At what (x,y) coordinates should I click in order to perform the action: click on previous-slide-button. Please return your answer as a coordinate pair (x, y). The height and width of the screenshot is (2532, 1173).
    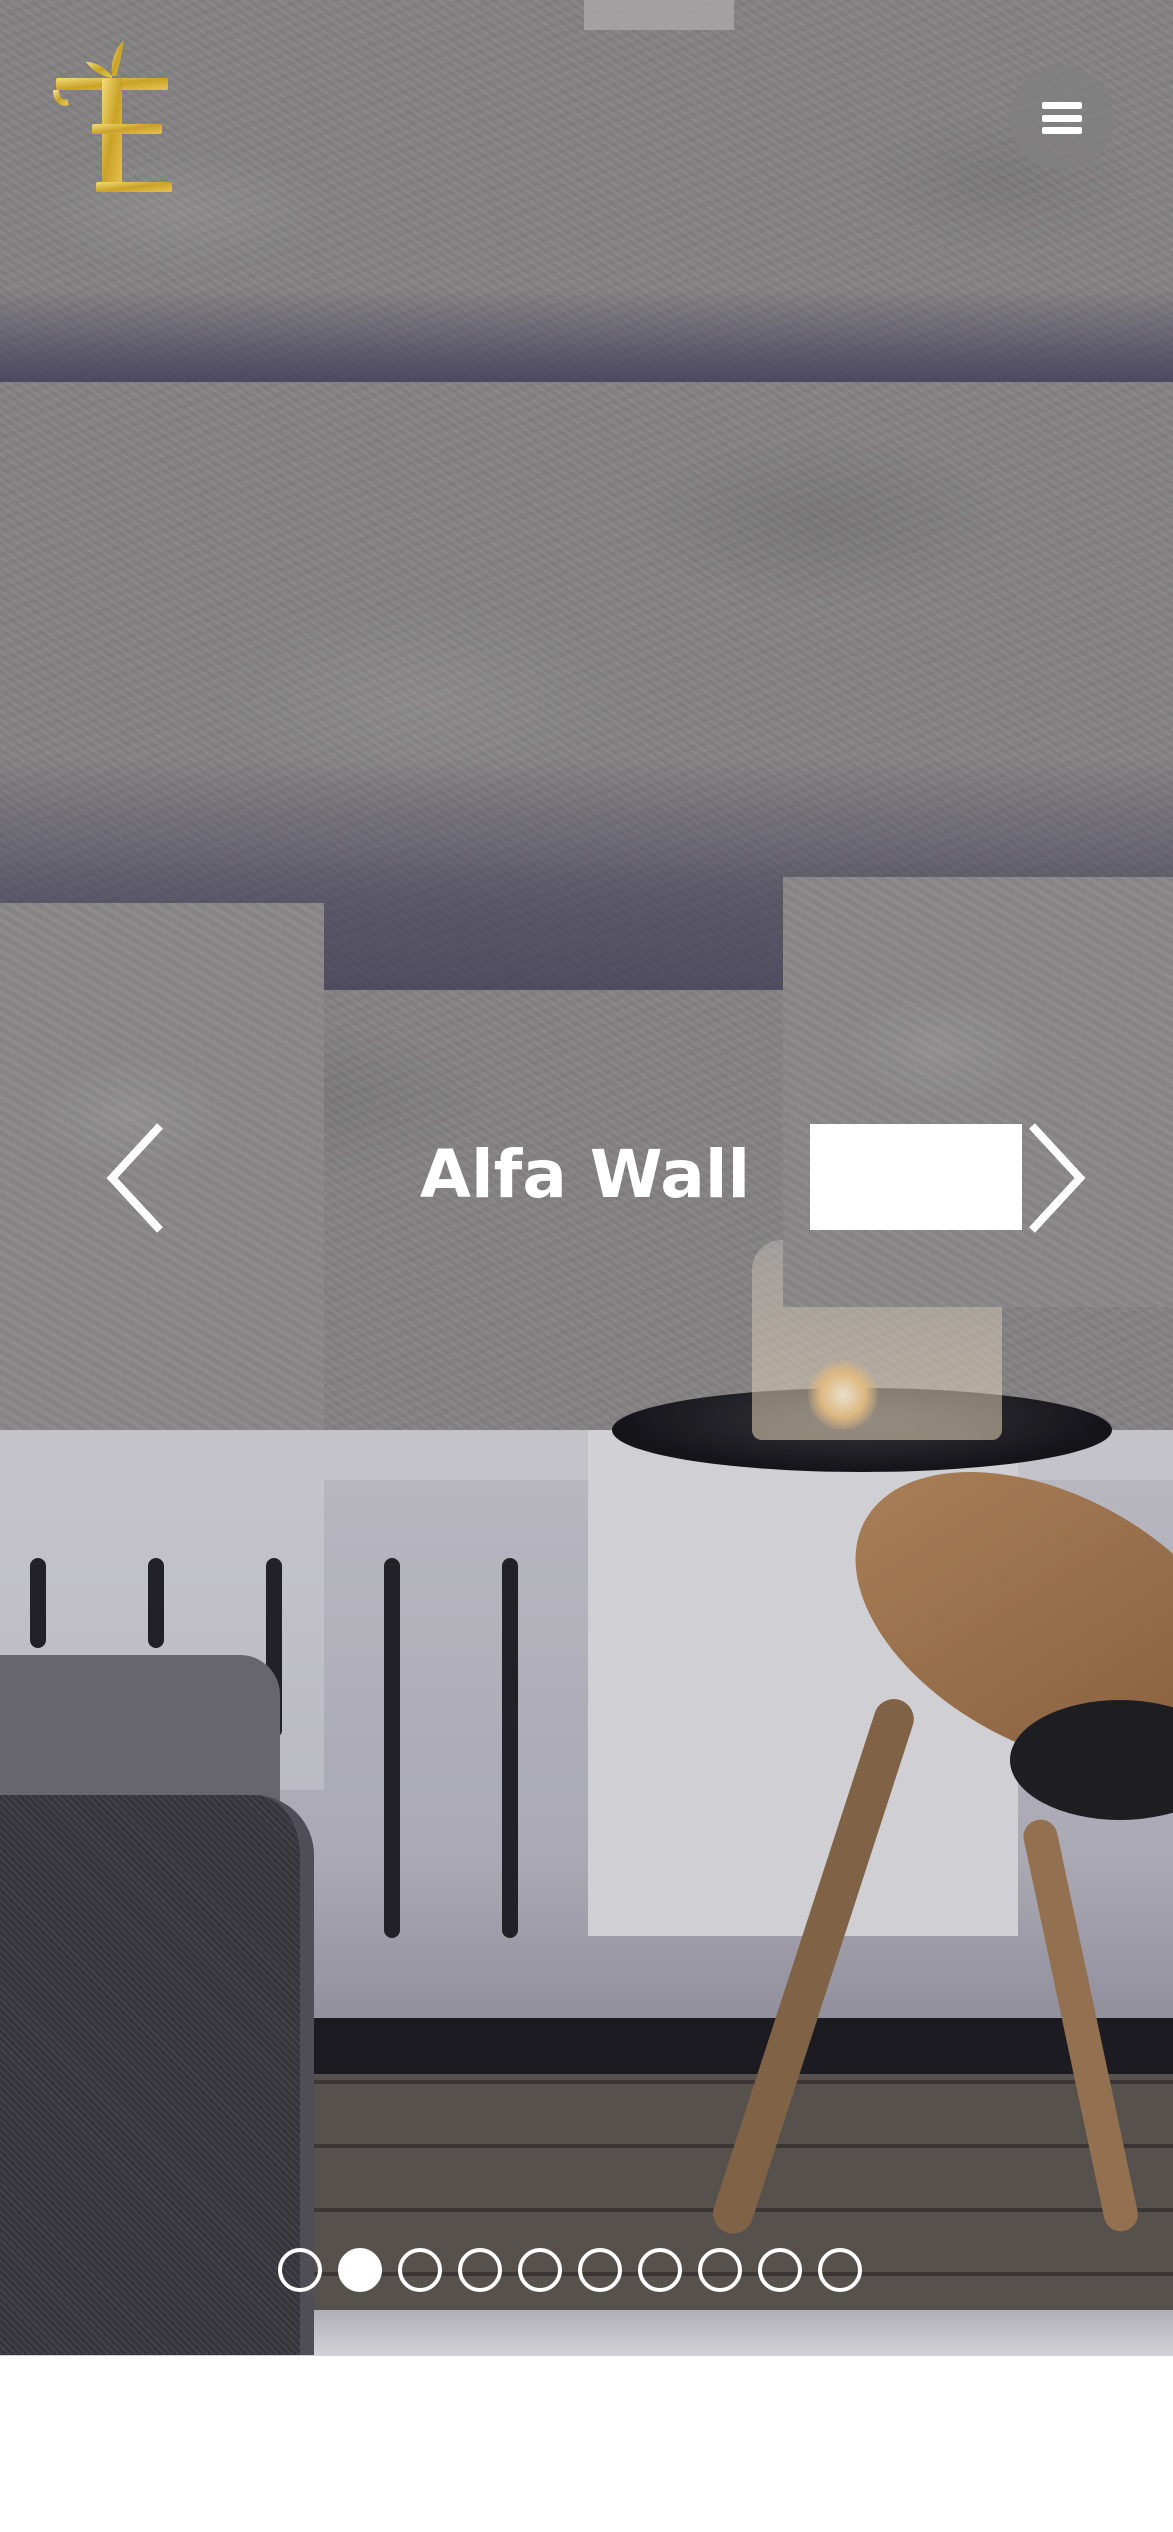
    Looking at the image, I should click on (140, 1178).